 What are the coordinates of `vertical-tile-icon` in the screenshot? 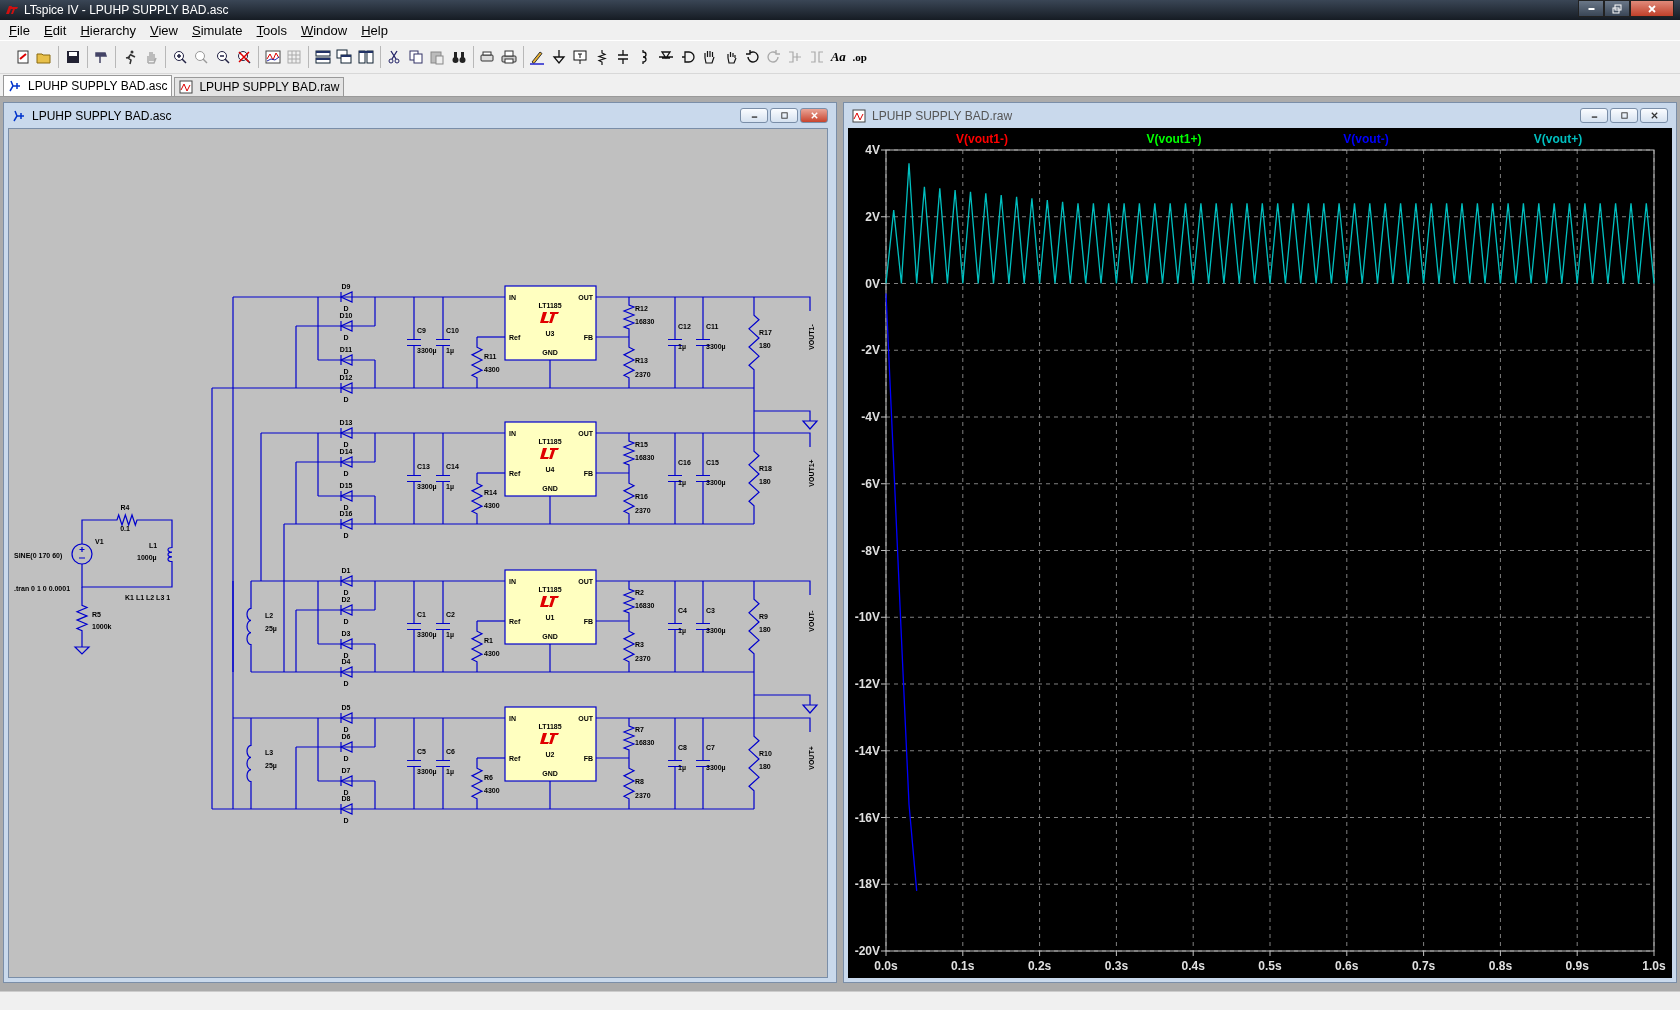 It's located at (365, 57).